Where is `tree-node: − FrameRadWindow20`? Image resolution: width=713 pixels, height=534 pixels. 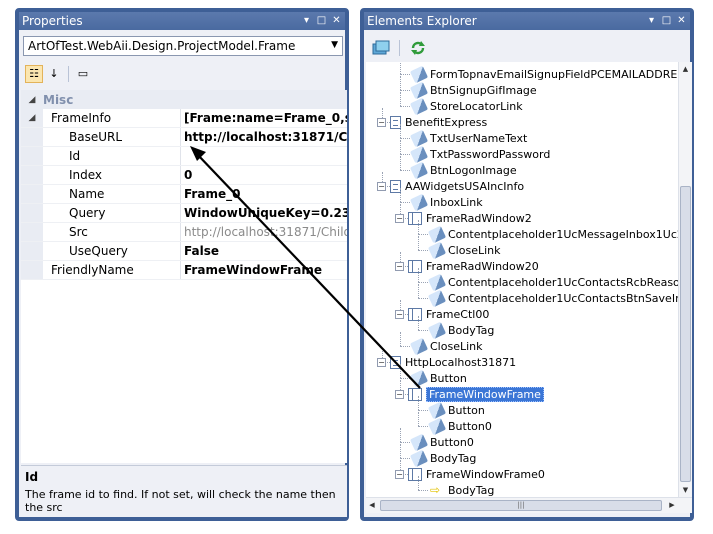 tree-node: − FrameRadWindow20 is located at coordinates (467, 266).